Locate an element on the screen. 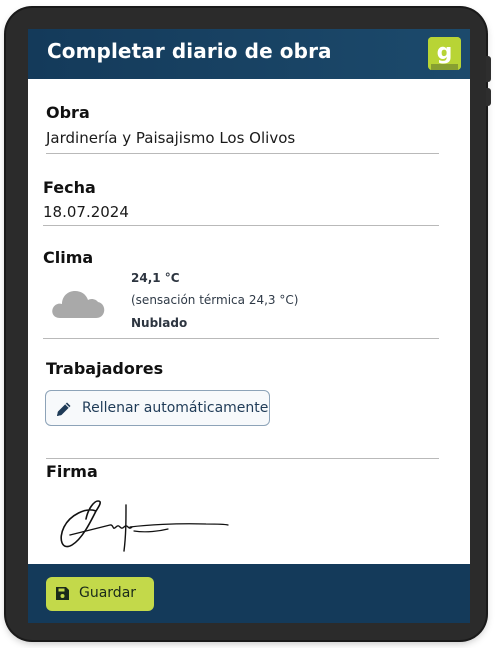 Image resolution: width=500 pixels, height=648 pixels. obra-value: Jardinería y Paisajismo Los Olivos is located at coordinates (171, 138).